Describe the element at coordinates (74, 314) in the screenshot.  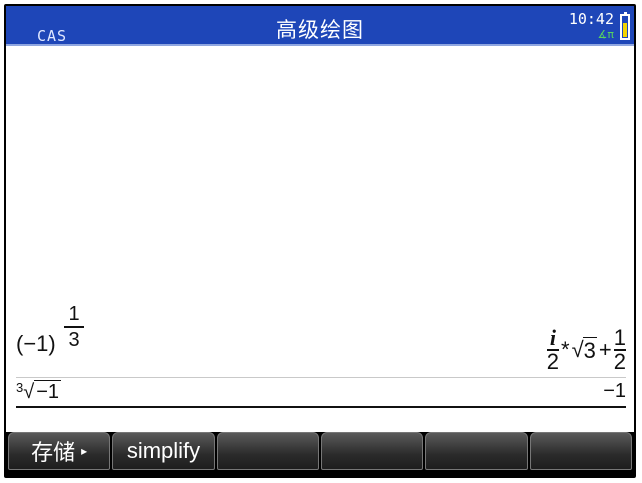
I see `exponent-numerator: 1` at that location.